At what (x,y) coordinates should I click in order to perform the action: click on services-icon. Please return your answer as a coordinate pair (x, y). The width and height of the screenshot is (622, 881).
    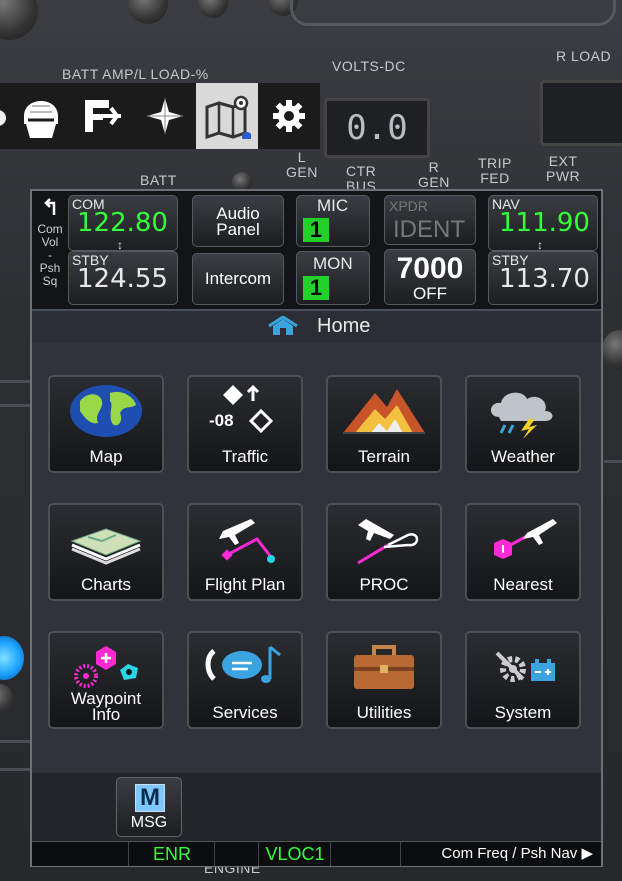
    Looking at the image, I should click on (245, 667).